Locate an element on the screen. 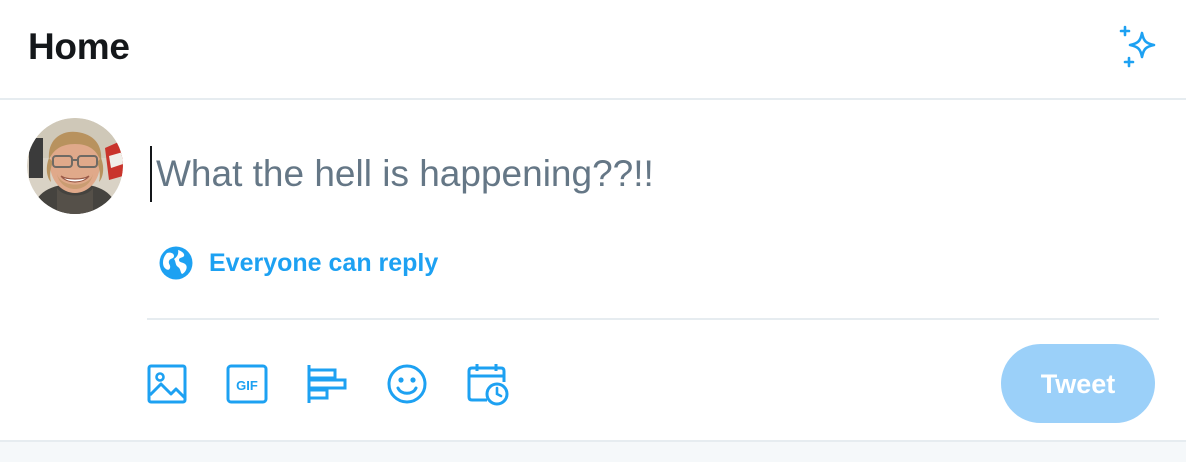 This screenshot has height=462, width=1186. svg-text: GIF is located at coordinates (247, 385).